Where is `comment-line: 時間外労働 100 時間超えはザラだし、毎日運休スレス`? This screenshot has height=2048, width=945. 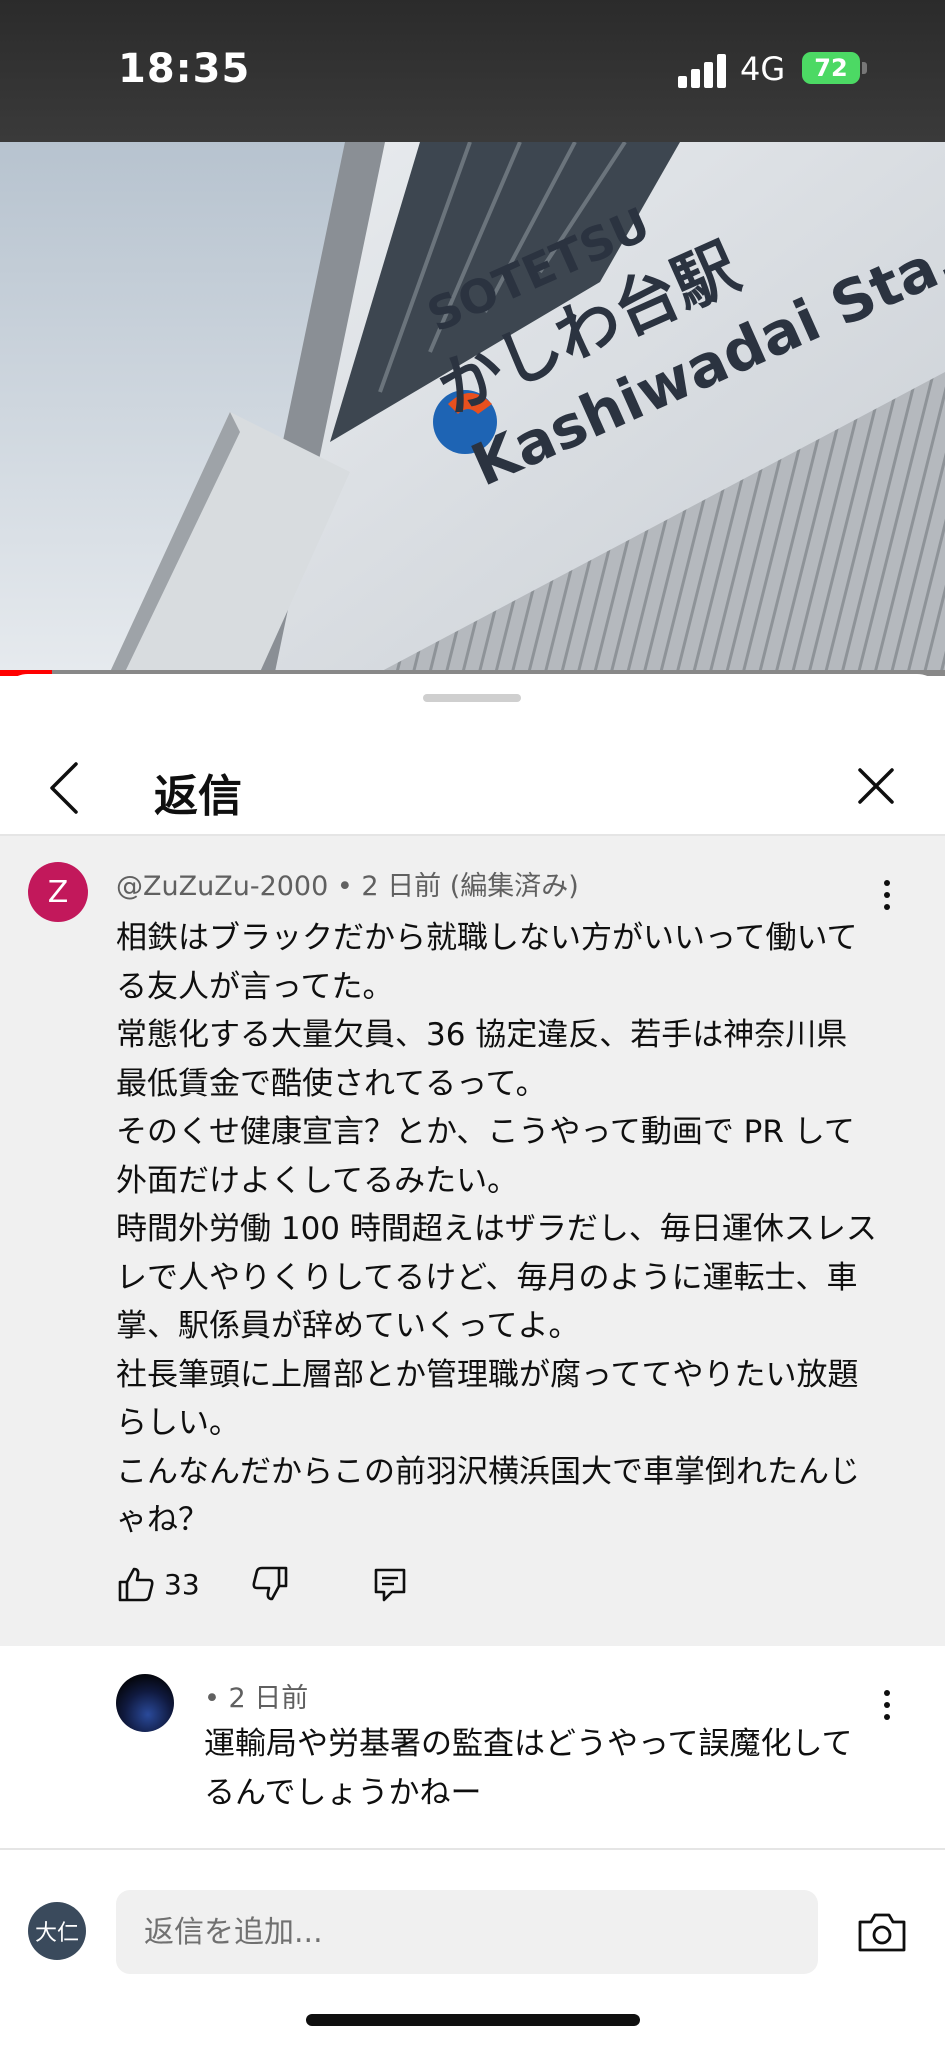 comment-line: 時間外労働 100 時間超えはザラだし、毎日運休スレス is located at coordinates (496, 1229).